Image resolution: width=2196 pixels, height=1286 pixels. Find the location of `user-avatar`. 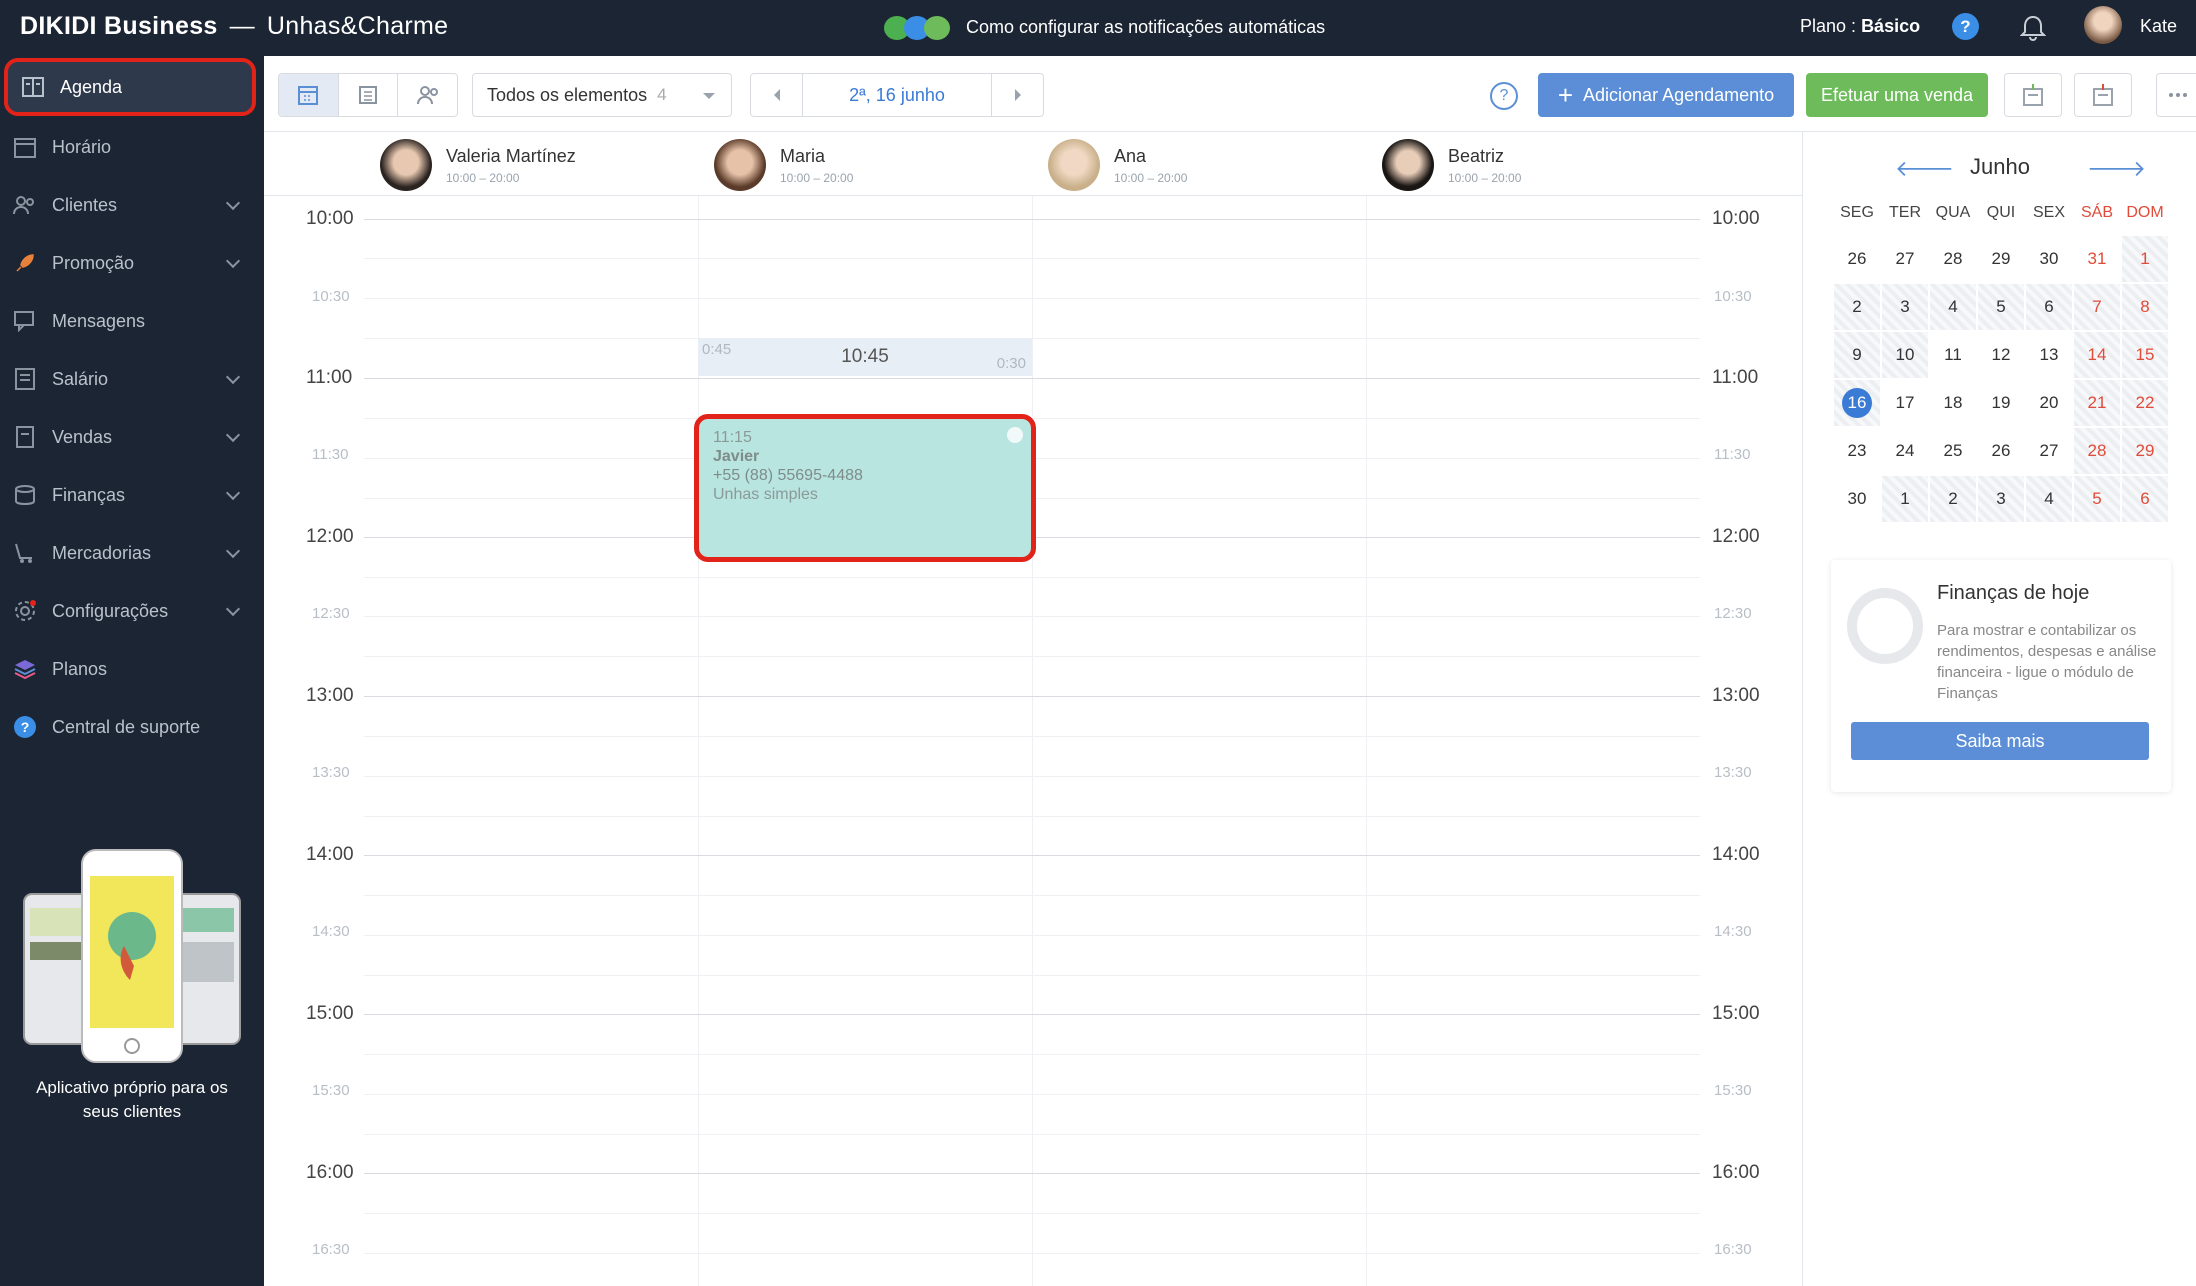

user-avatar is located at coordinates (2103, 25).